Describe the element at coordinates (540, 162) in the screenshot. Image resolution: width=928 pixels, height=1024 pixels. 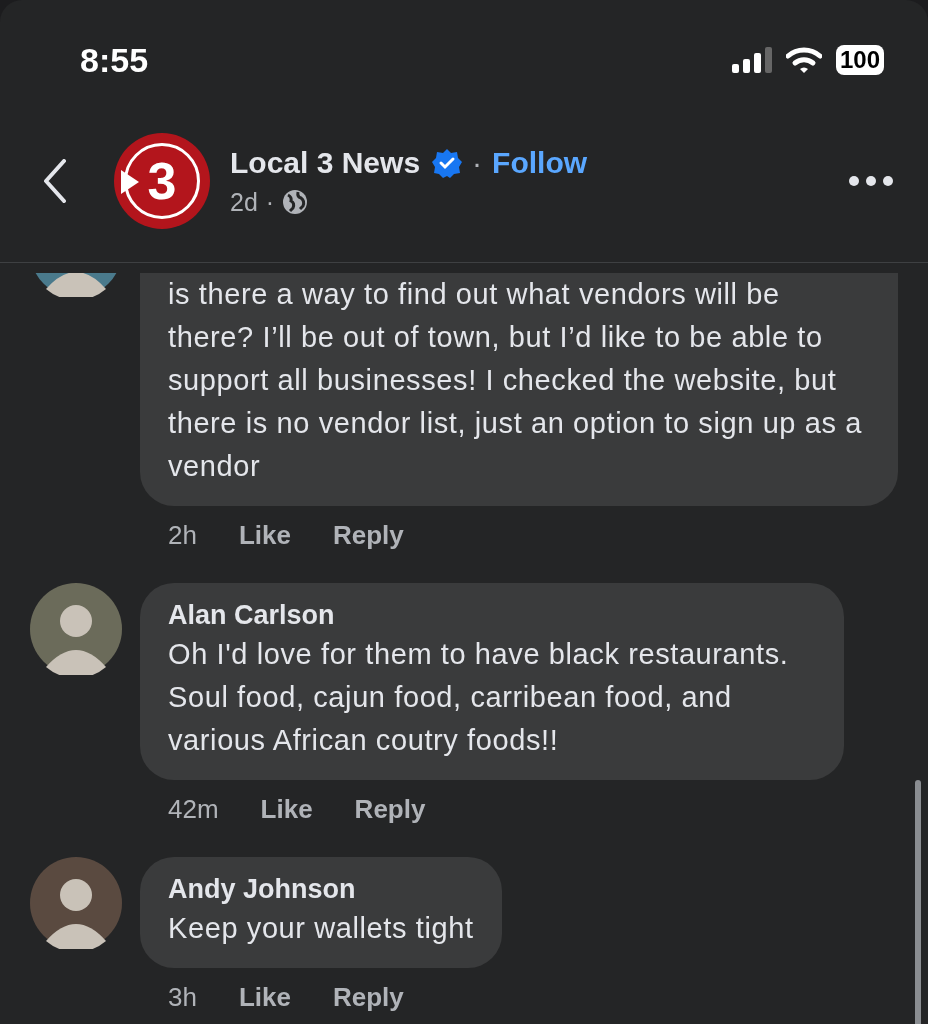
I see `follow-link: Follow` at that location.